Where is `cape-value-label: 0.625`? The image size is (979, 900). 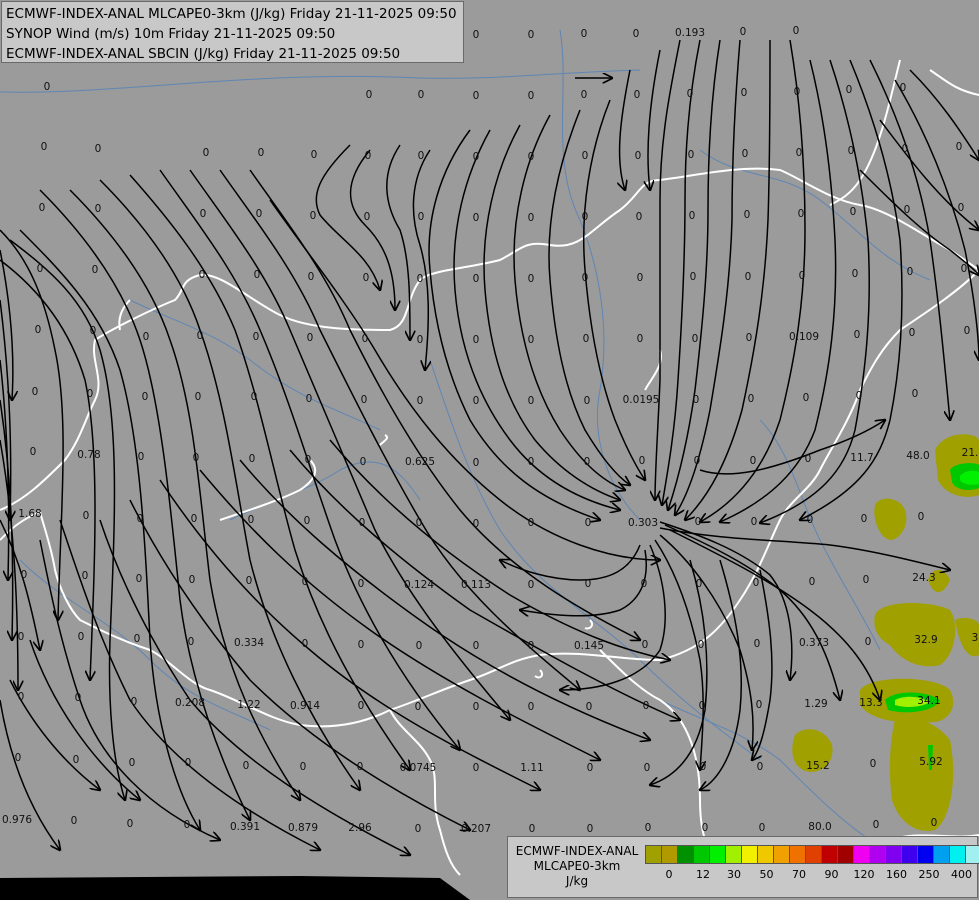
cape-value-label: 0.625 is located at coordinates (420, 462).